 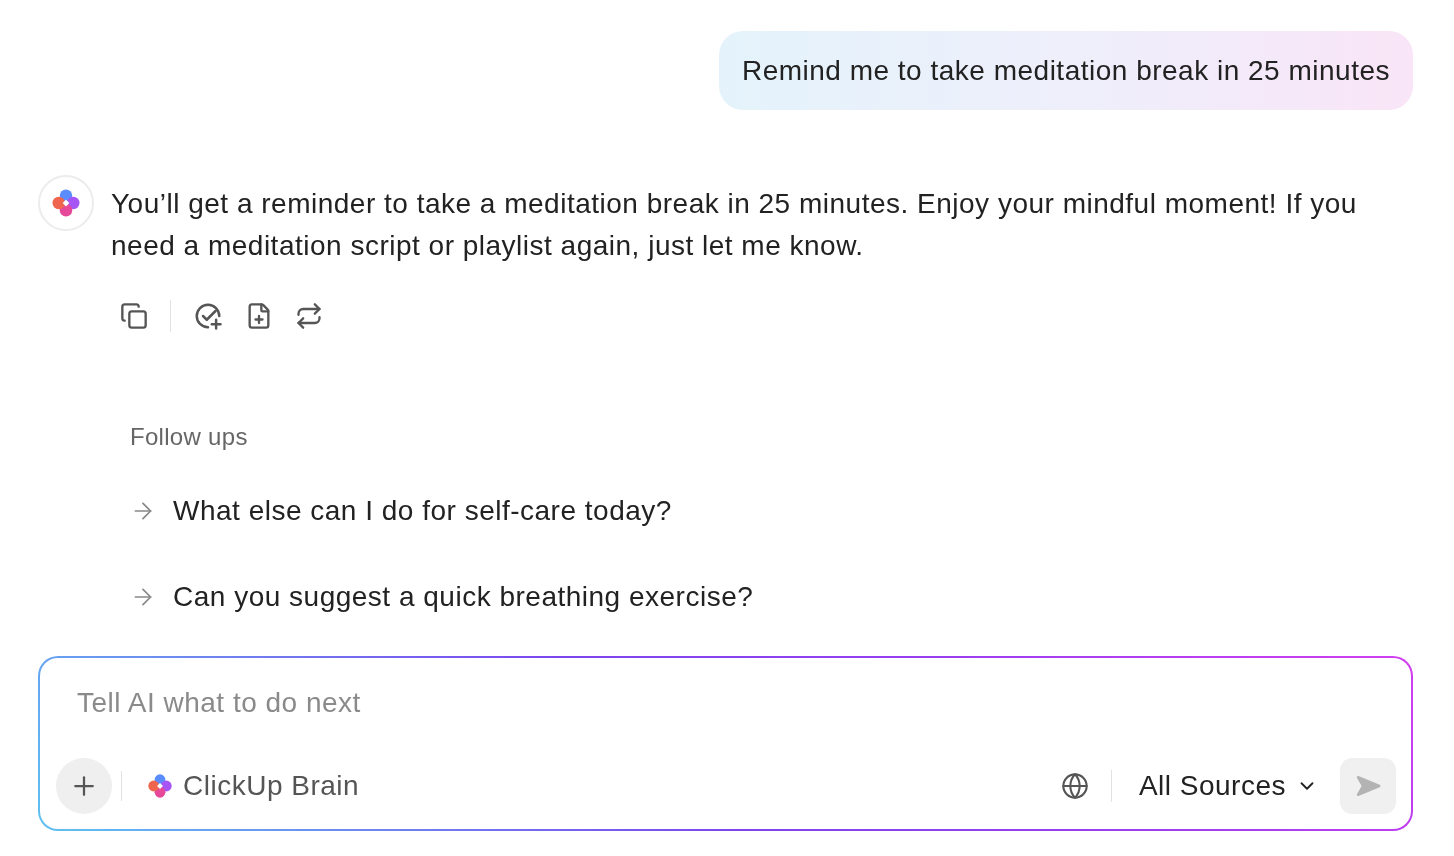 What do you see at coordinates (160, 786) in the screenshot?
I see `brain-logo-icon` at bounding box center [160, 786].